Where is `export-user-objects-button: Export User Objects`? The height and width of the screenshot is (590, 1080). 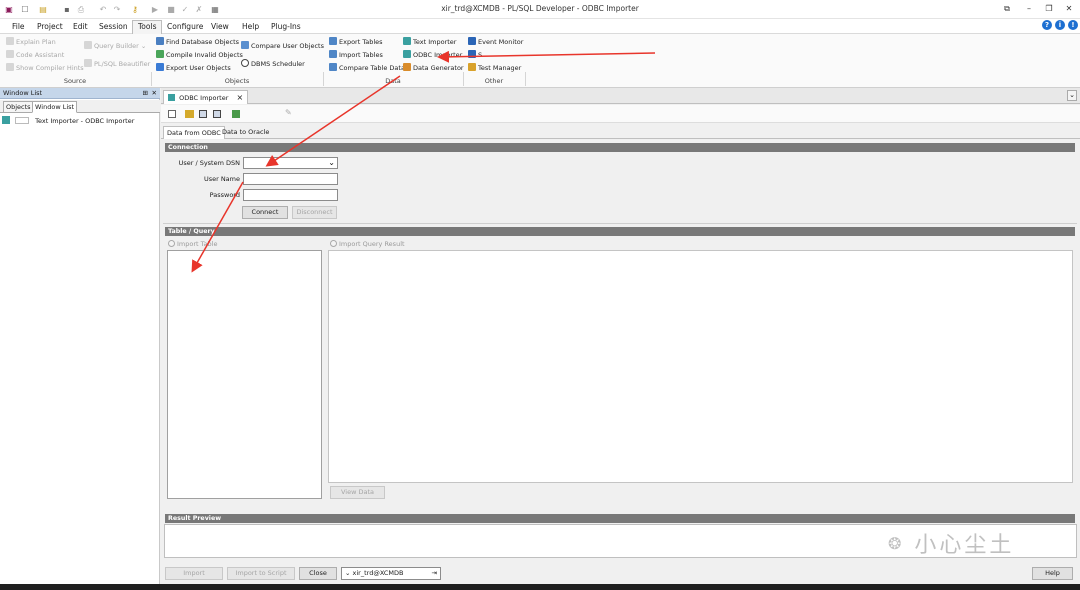 export-user-objects-button: Export User Objects is located at coordinates (193, 68).